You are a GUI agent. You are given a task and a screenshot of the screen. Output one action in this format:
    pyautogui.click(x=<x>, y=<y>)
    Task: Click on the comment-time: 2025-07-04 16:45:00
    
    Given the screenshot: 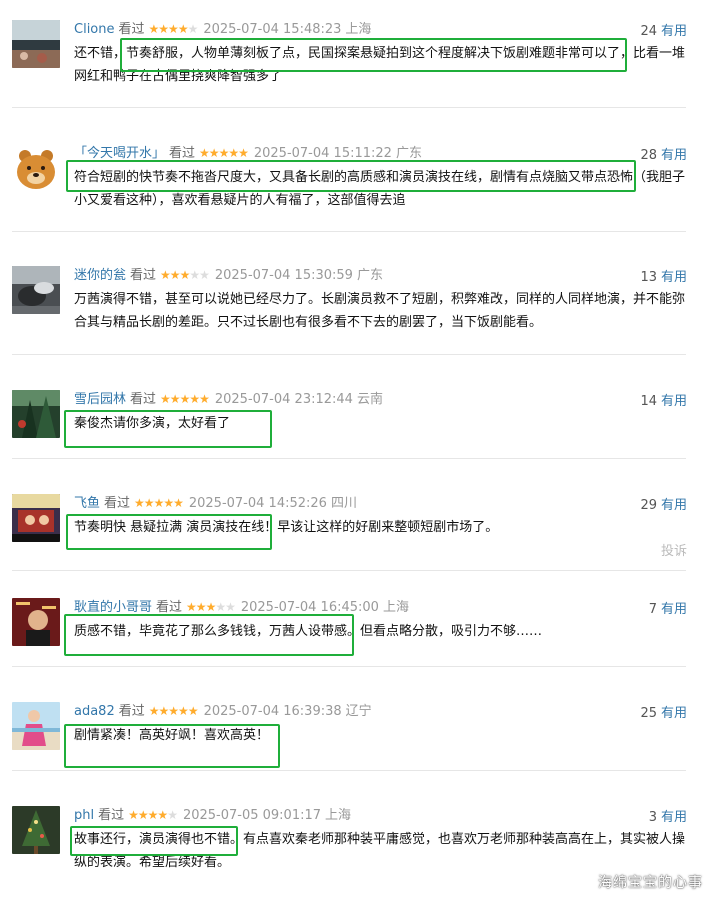 What is the action you would take?
    pyautogui.click(x=309, y=607)
    